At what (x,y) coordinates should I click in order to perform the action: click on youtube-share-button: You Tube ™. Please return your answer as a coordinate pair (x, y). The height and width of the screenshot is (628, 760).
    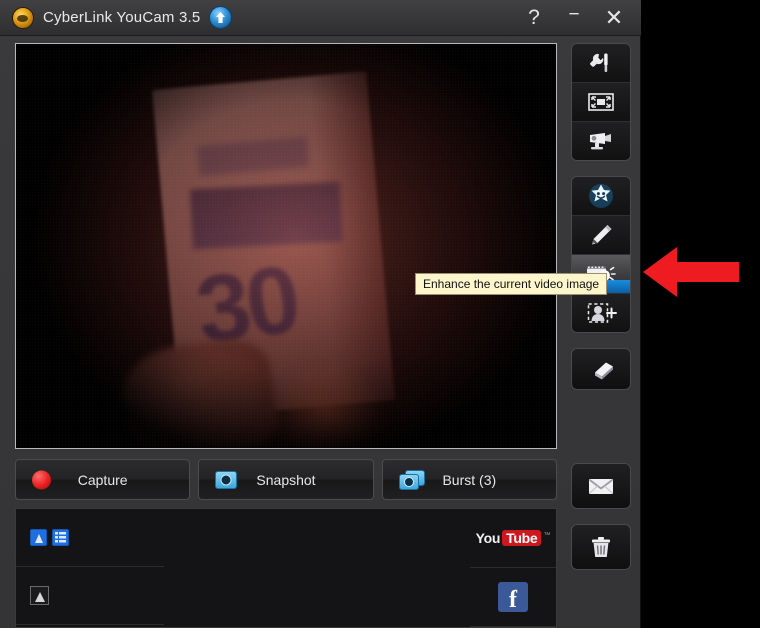
    Looking at the image, I should click on (513, 538).